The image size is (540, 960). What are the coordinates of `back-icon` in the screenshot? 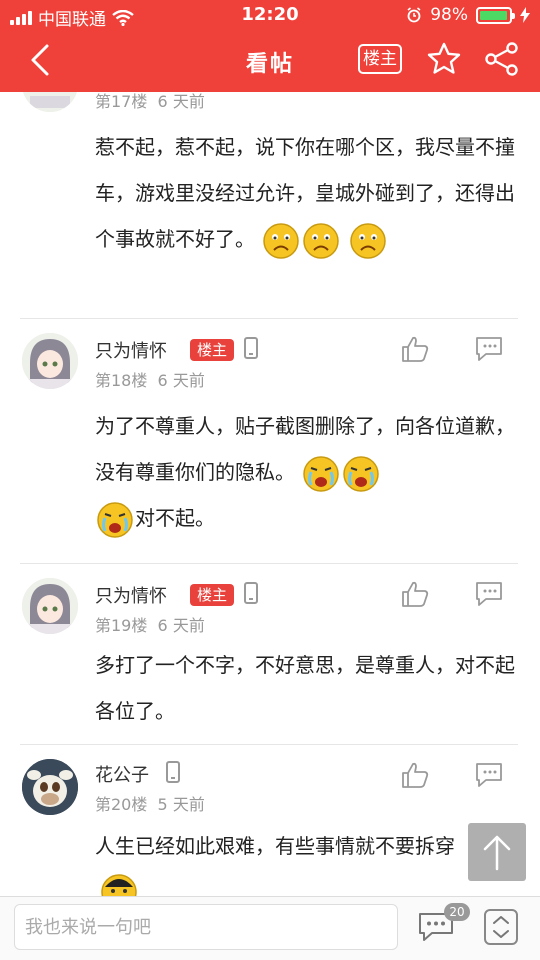 It's located at (40, 60).